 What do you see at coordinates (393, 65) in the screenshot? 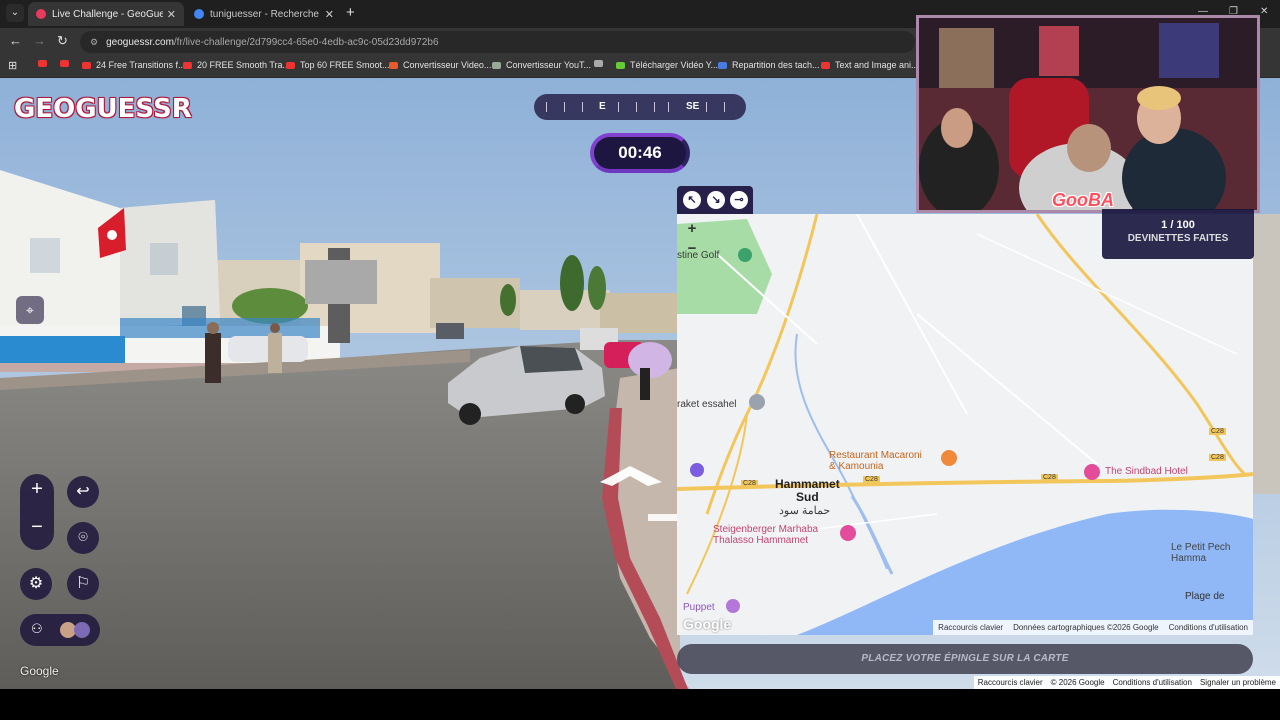
I see `z-icon` at bounding box center [393, 65].